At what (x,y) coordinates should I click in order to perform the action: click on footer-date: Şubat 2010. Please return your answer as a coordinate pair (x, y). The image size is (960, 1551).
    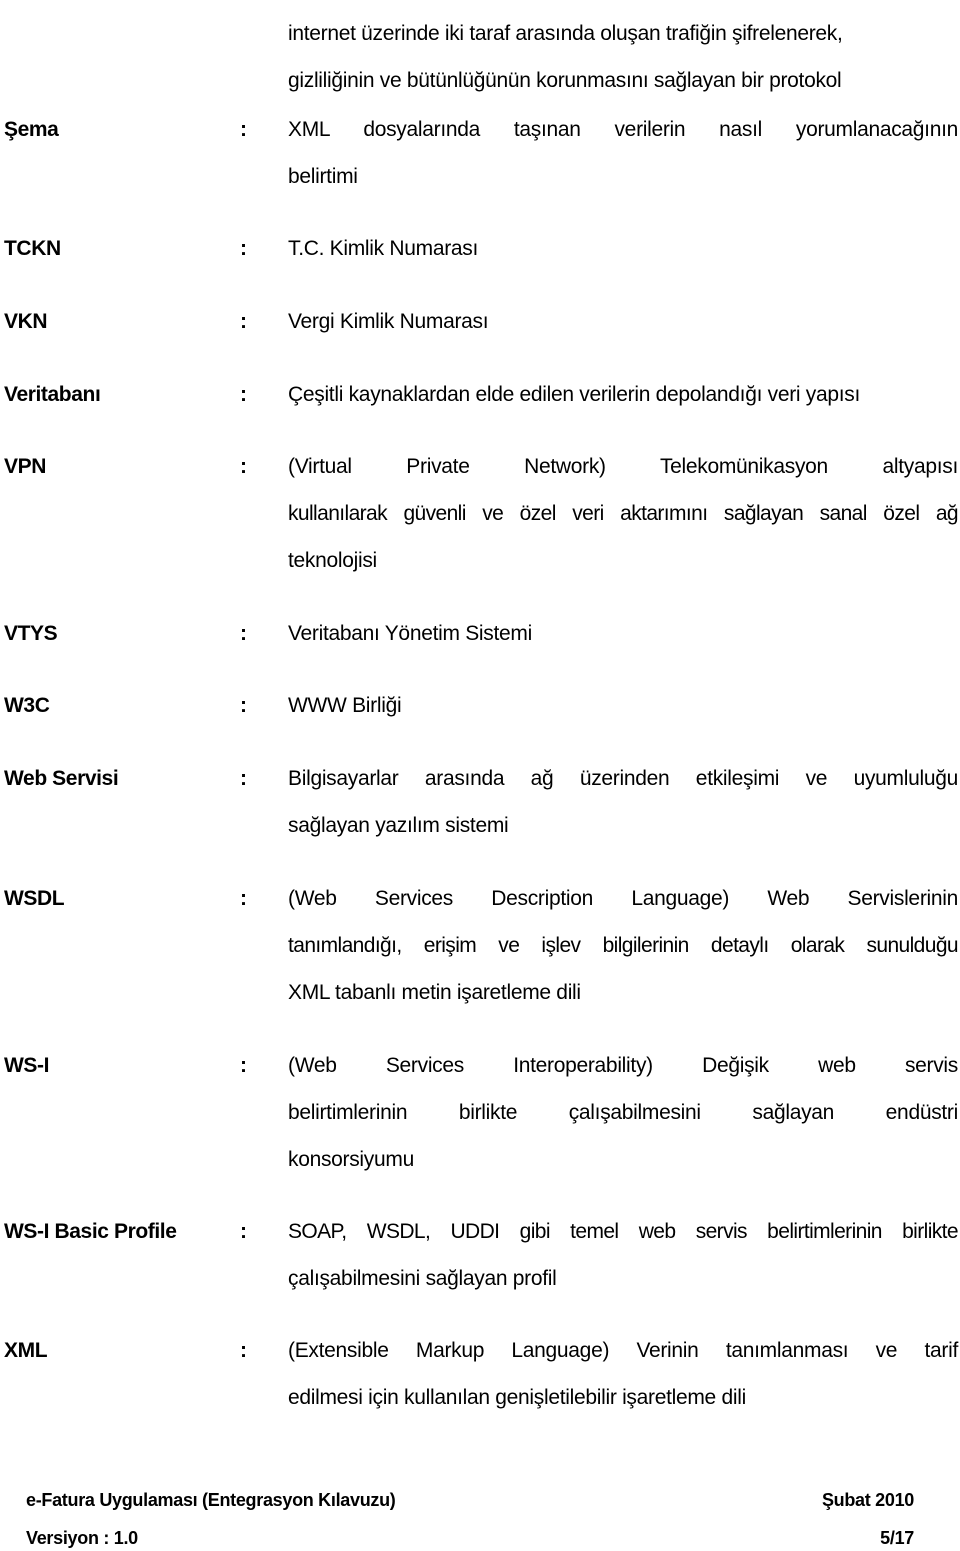
    Looking at the image, I should click on (867, 1500).